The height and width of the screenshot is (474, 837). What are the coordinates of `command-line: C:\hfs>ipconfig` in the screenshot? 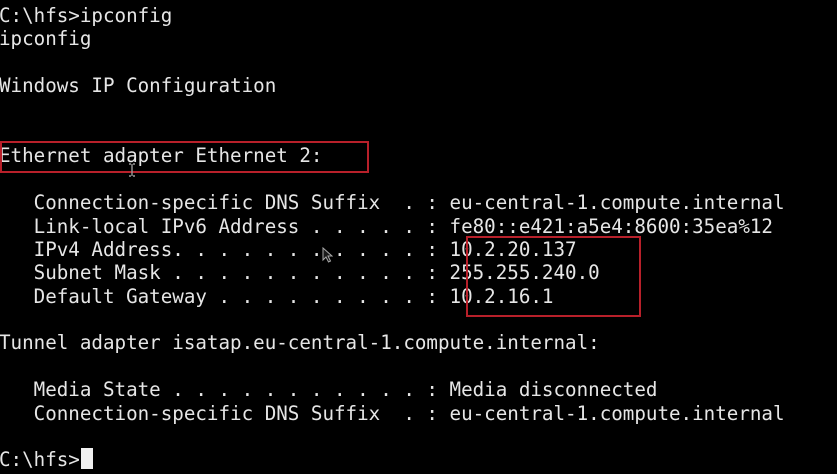 It's located at (86, 15).